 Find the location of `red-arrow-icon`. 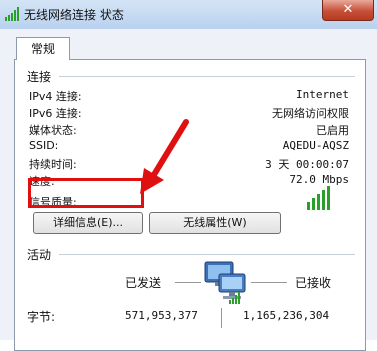

red-arrow-icon is located at coordinates (164, 156).